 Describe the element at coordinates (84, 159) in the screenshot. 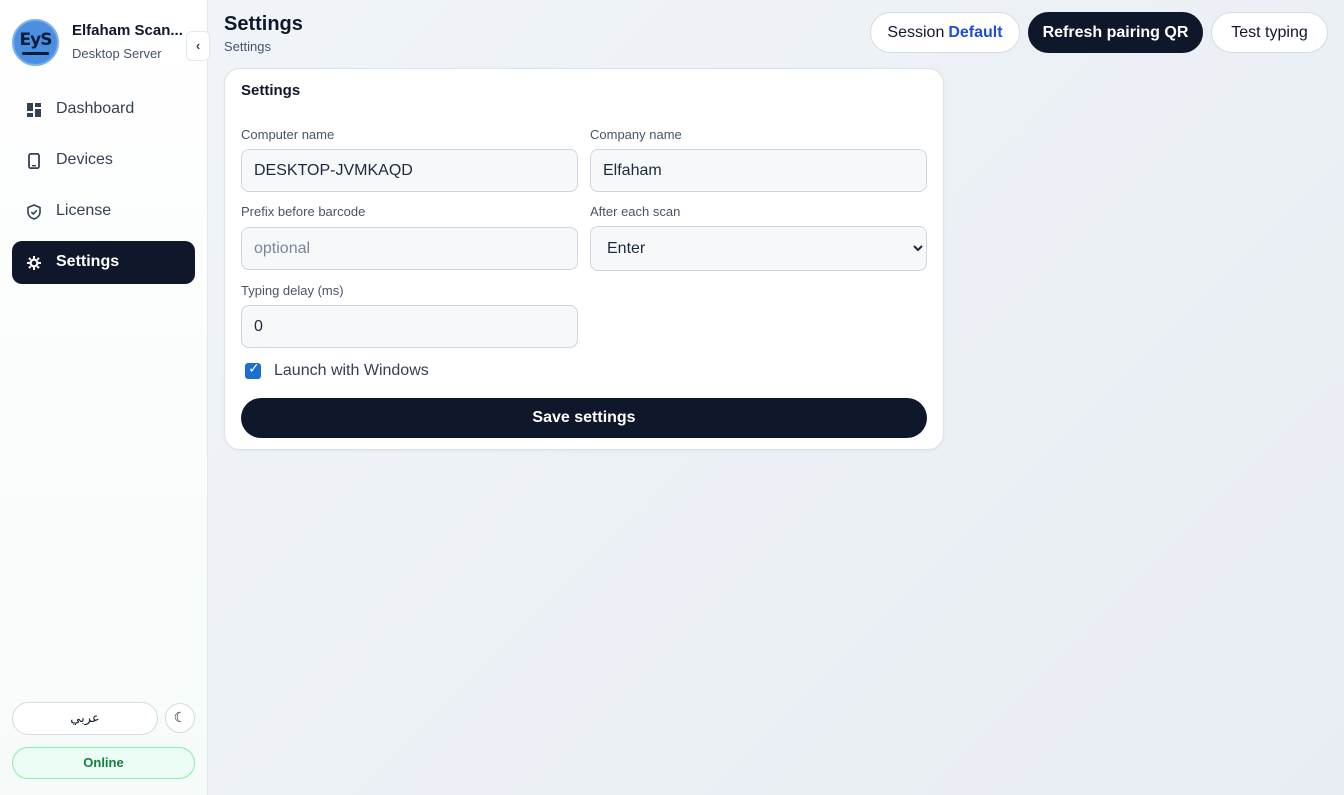

I see `sidebar-item-label: Devices` at that location.